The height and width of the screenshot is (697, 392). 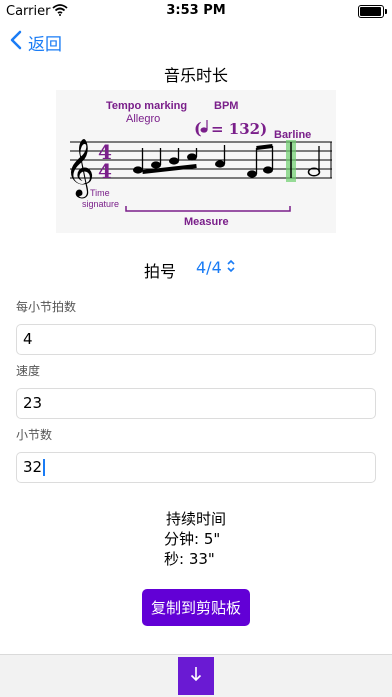 I want to click on barline-label: Barline, so click(x=292, y=135).